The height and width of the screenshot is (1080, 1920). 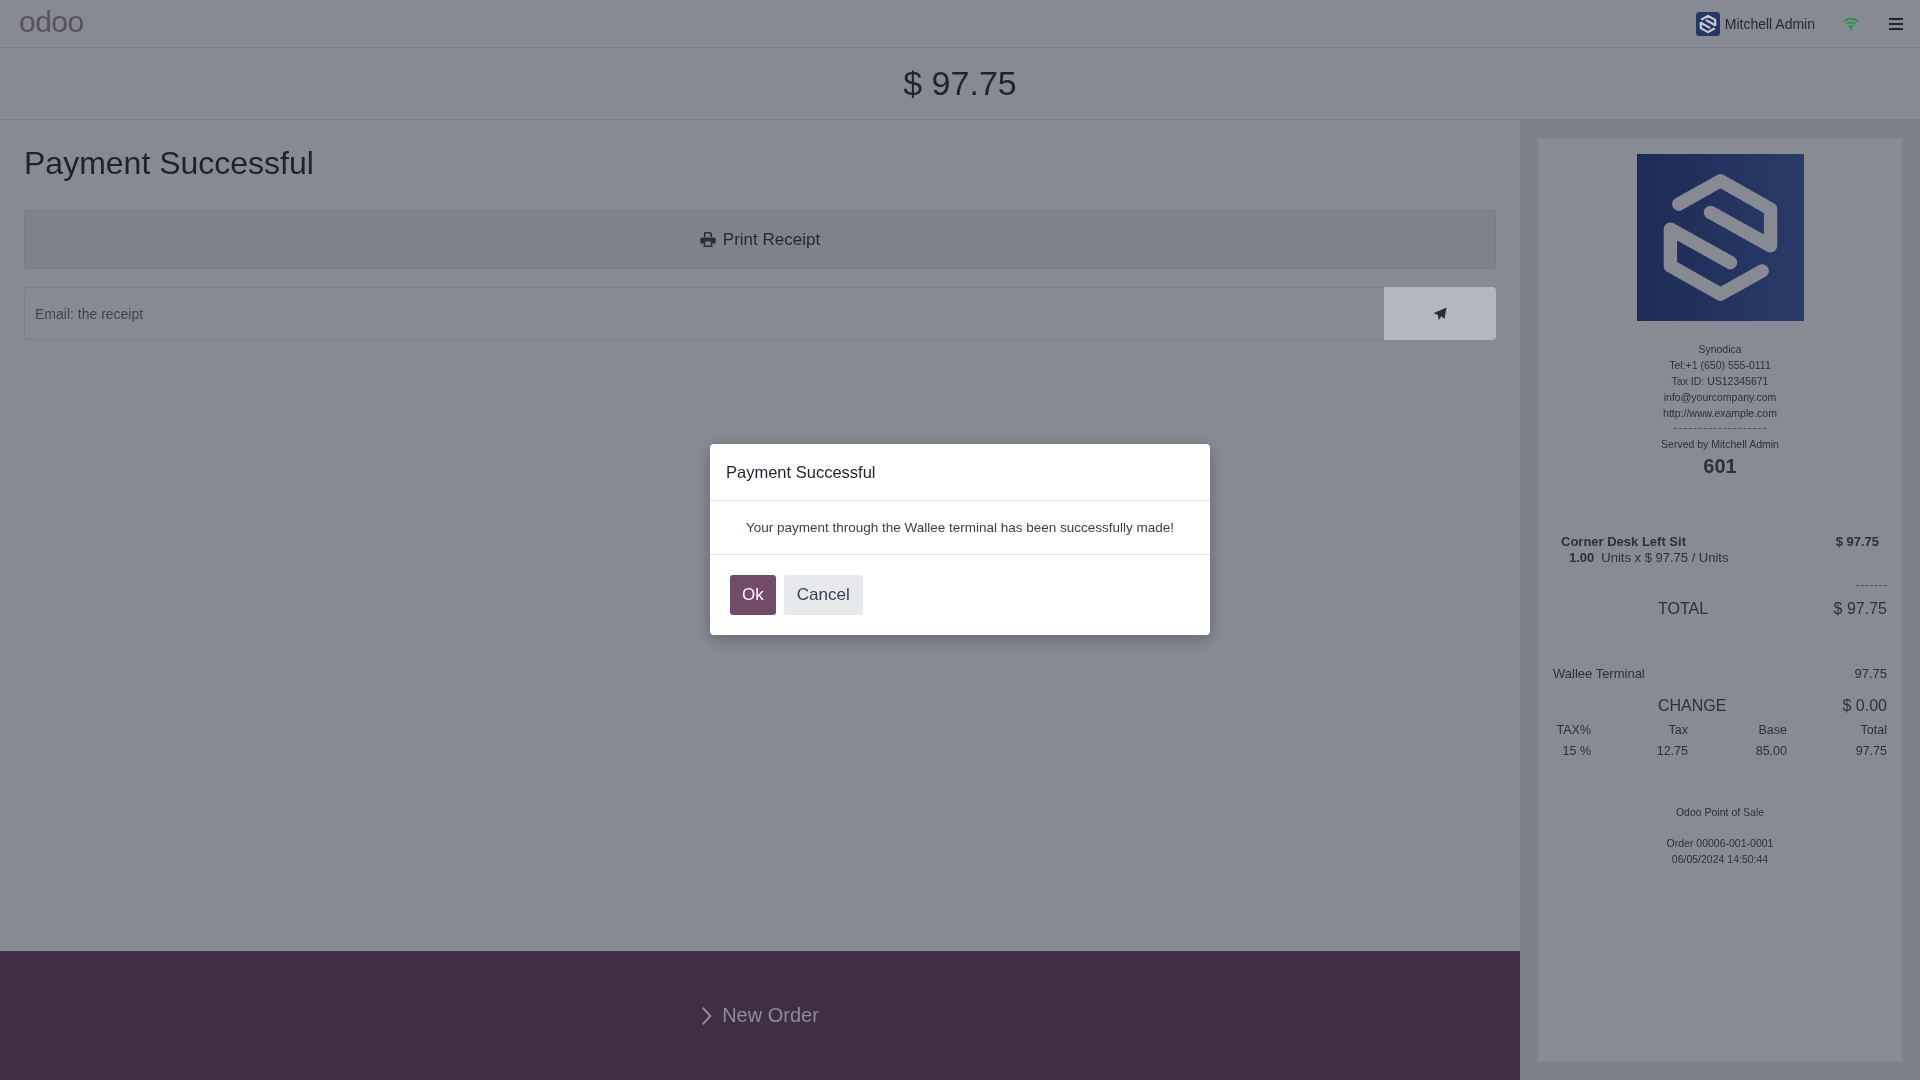 I want to click on company-info: http://www.example.com, so click(x=1720, y=413).